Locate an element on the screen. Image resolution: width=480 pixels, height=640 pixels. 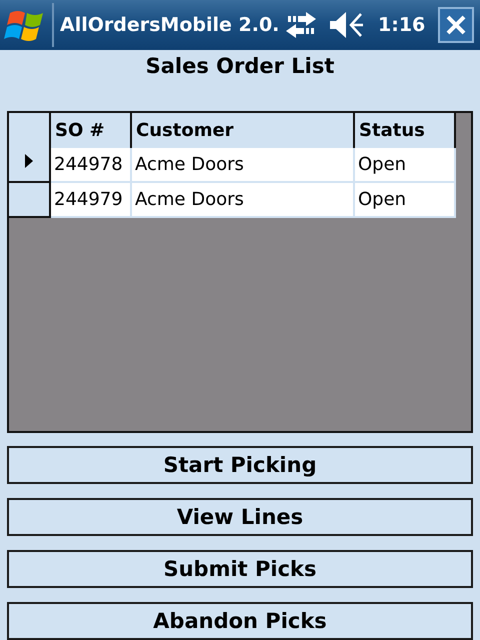
action-button: Submit Picks is located at coordinates (240, 569).